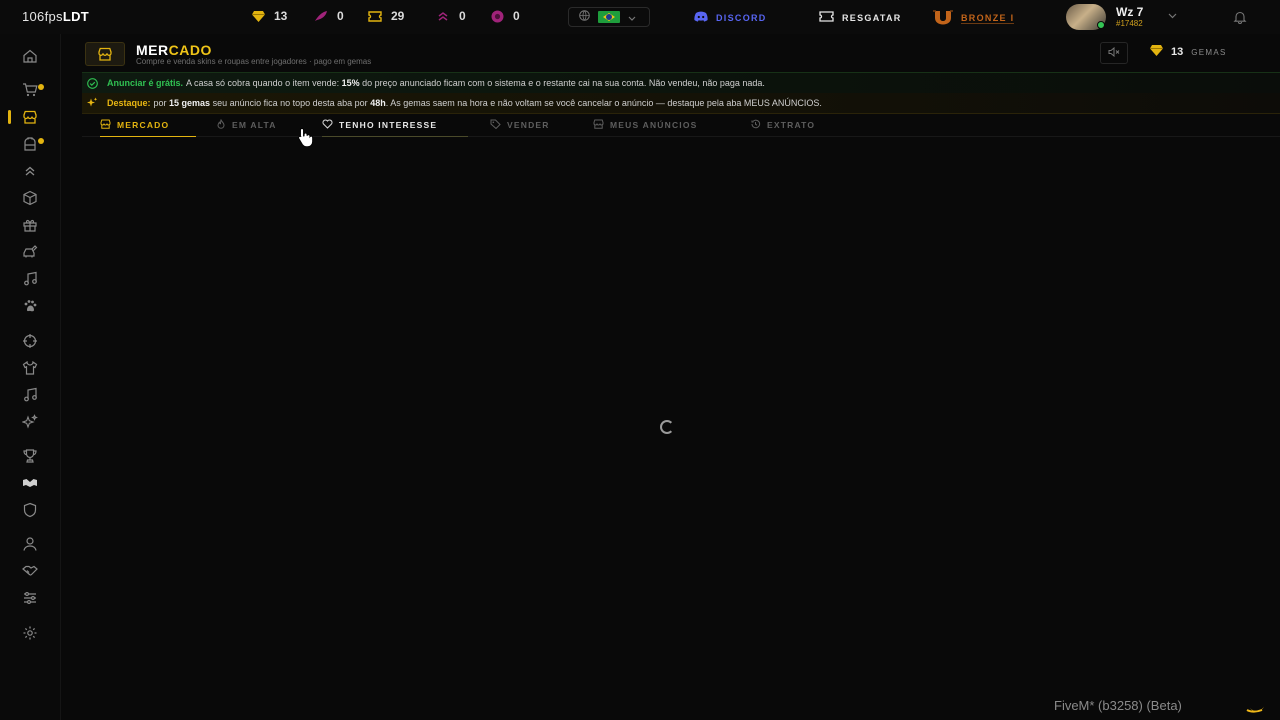 This screenshot has width=1280, height=720. I want to click on sidebar-item-settings-sliders, so click(30, 598).